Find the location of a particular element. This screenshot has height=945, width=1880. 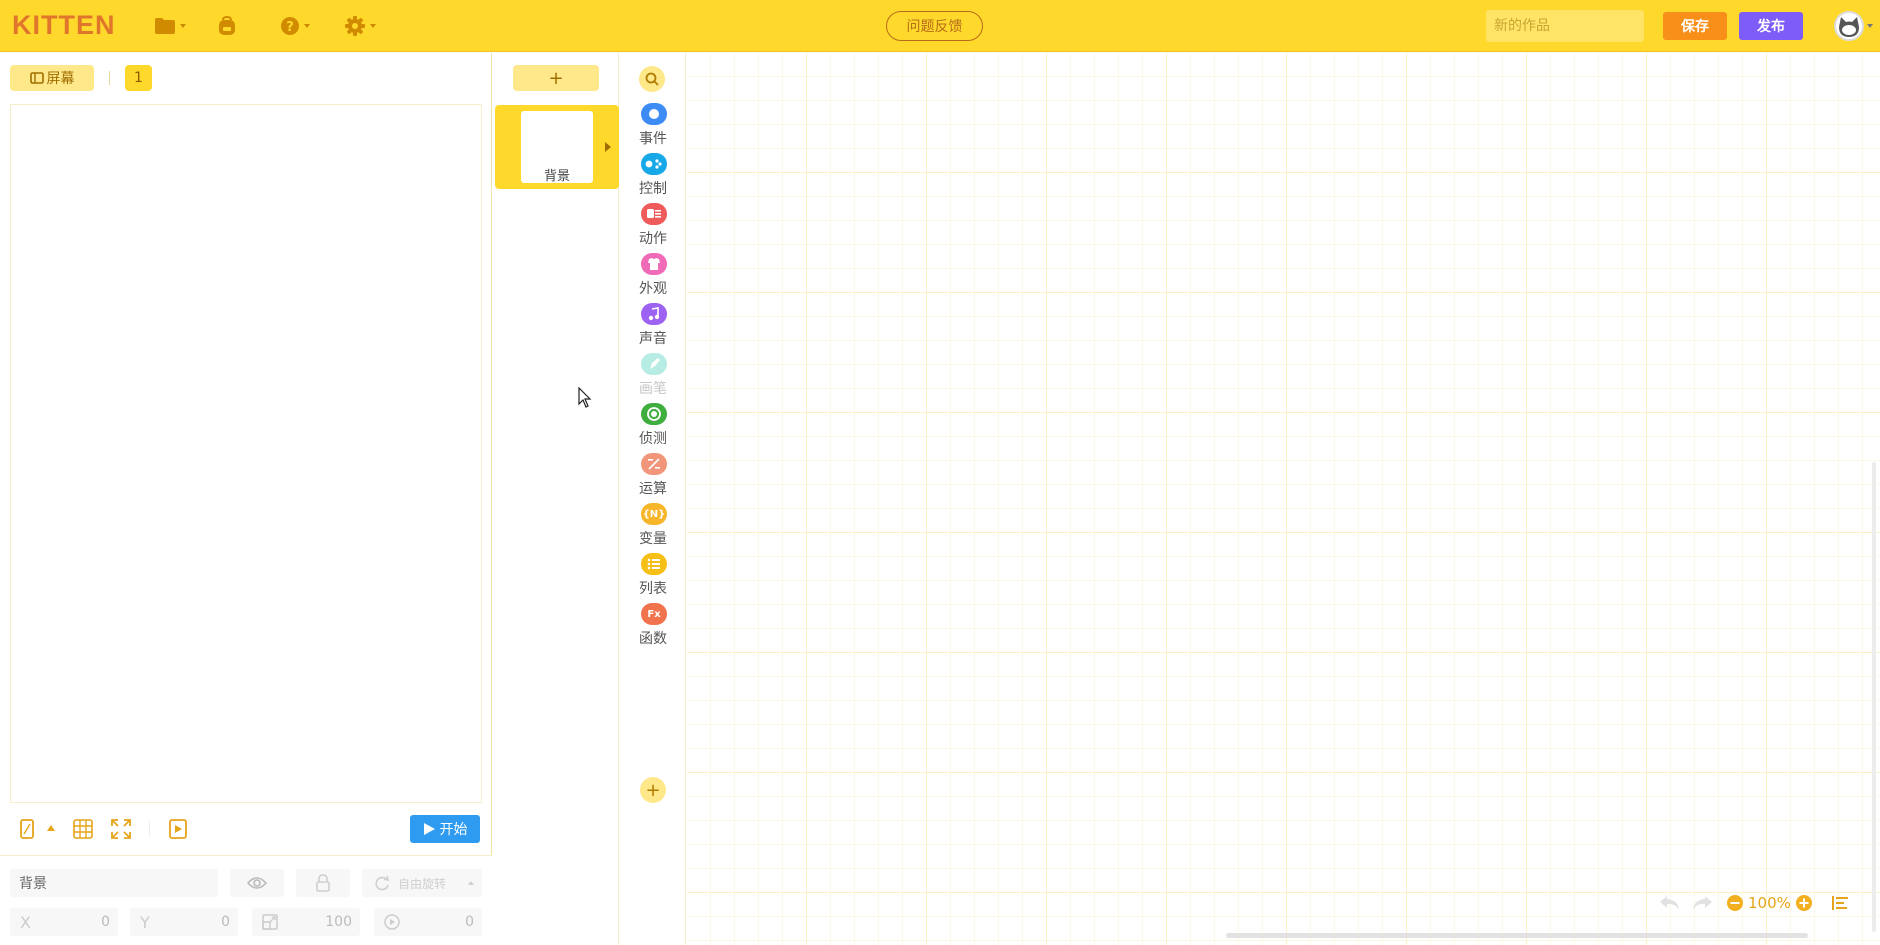

category-variable: {N} 变量 is located at coordinates (653, 529).